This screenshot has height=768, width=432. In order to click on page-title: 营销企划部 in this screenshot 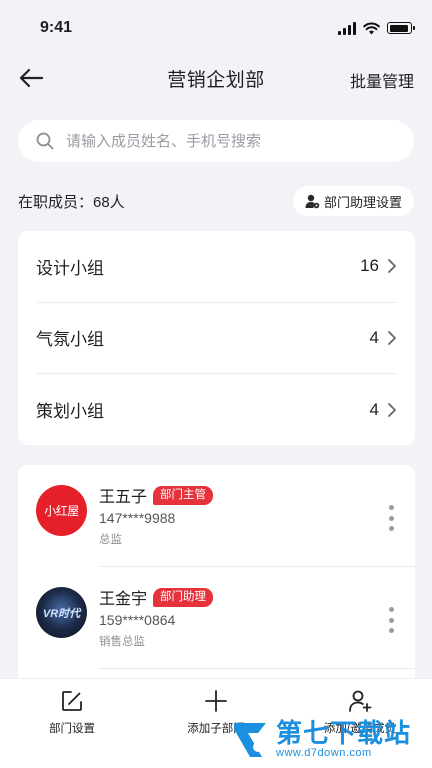, I will do `click(216, 80)`.